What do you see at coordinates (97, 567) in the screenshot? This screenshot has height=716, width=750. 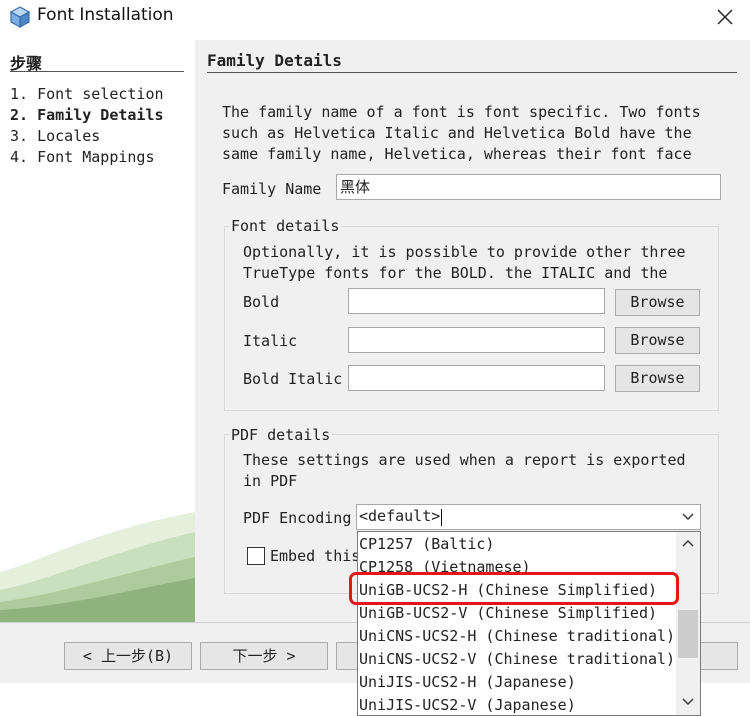 I see `decorative-wave-graphic` at bounding box center [97, 567].